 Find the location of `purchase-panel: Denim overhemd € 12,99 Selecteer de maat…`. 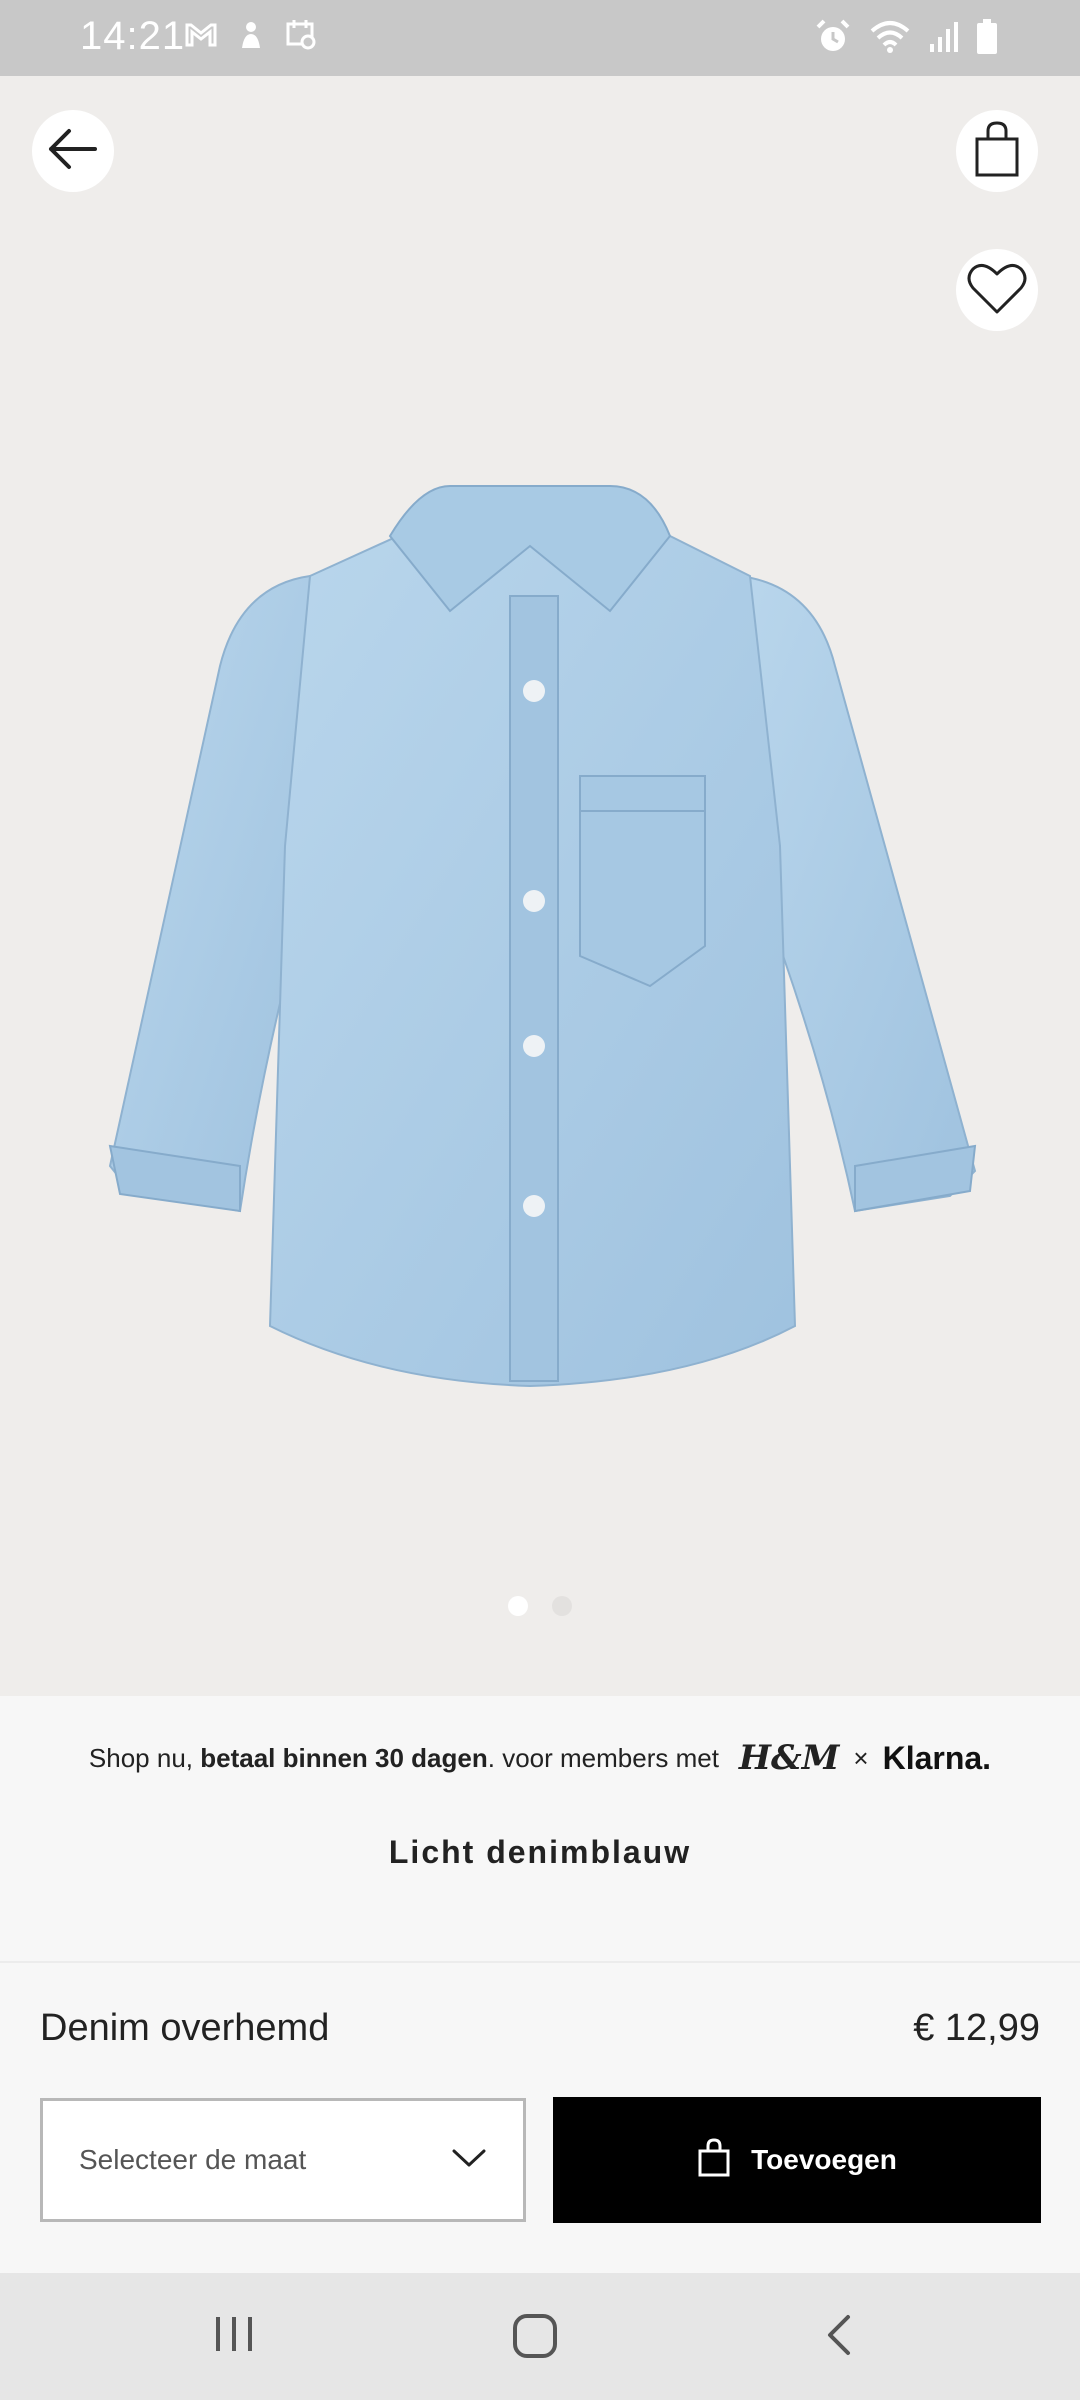

purchase-panel: Denim overhemd € 12,99 Selecteer de maat… is located at coordinates (540, 2117).